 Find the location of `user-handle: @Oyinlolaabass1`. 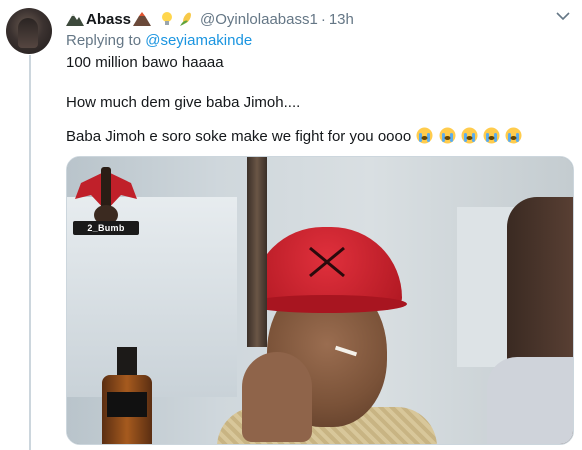

user-handle: @Oyinlolaabass1 is located at coordinates (259, 19).